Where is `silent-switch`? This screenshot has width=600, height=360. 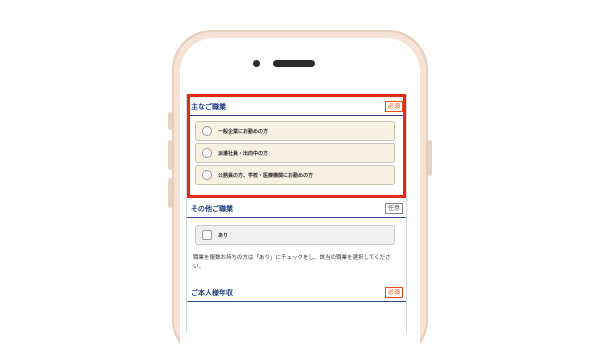 silent-switch is located at coordinates (170, 121).